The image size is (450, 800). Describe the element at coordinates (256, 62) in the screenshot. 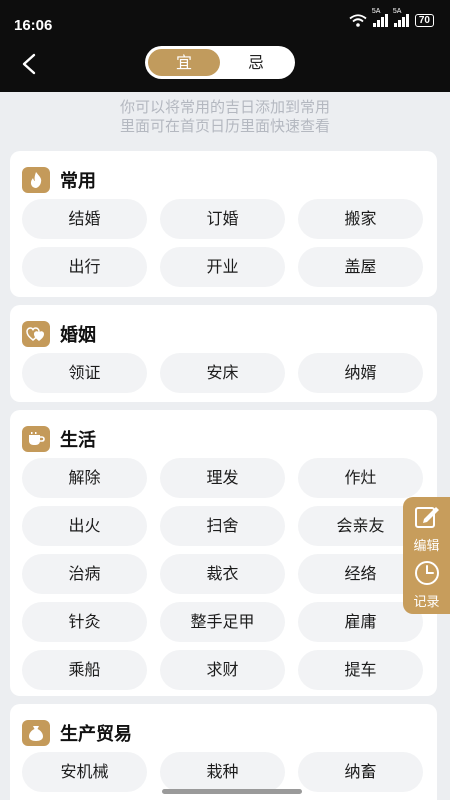

I see `tab-ji: 忌` at that location.